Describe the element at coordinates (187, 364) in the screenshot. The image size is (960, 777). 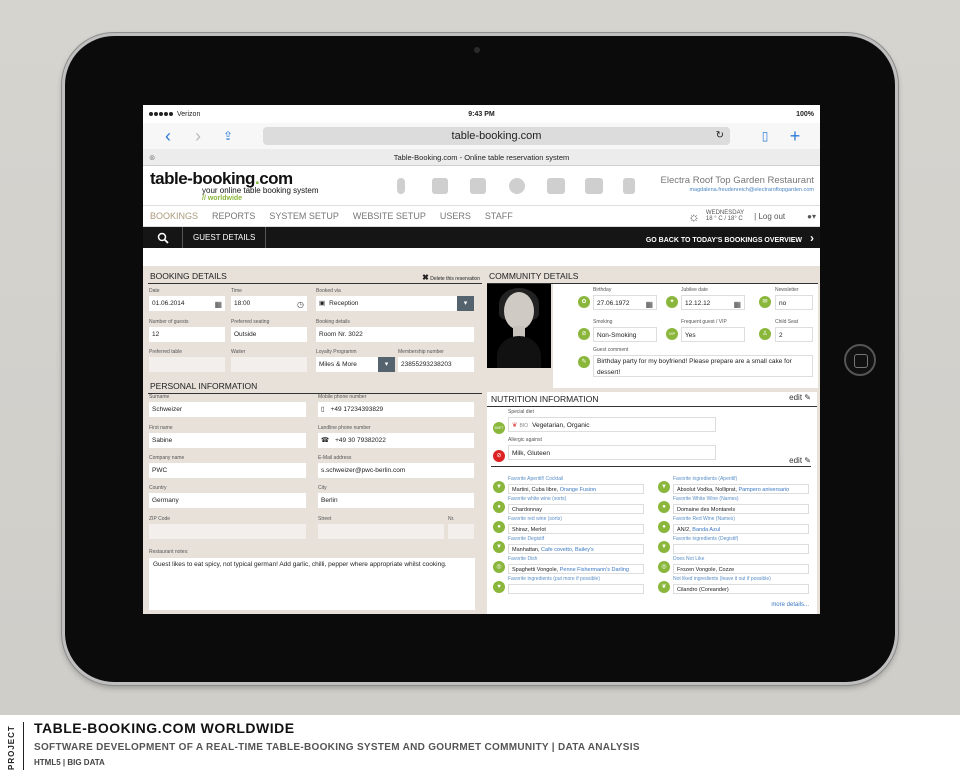
I see `table-field` at that location.